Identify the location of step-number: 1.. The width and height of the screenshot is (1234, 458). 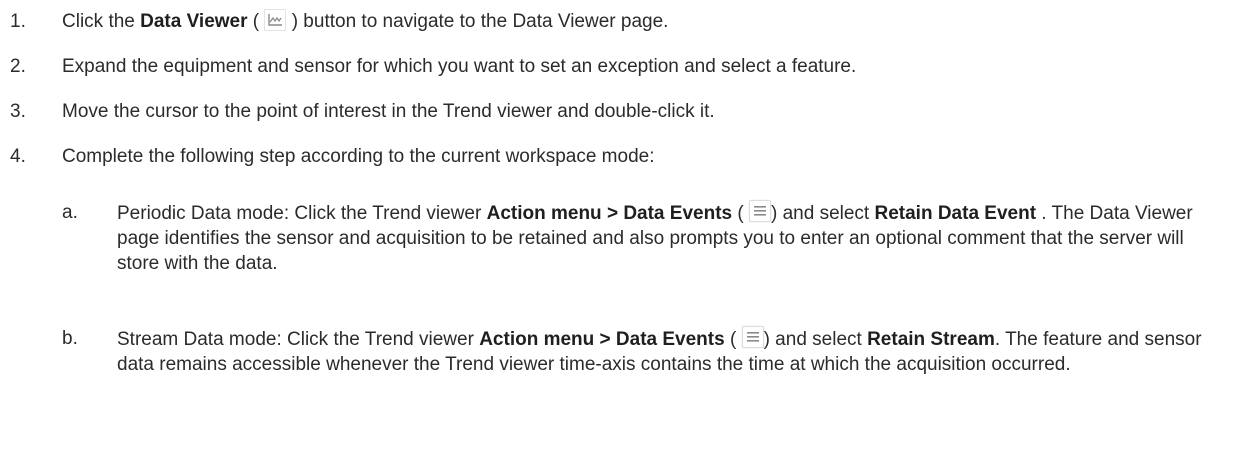
(18, 21).